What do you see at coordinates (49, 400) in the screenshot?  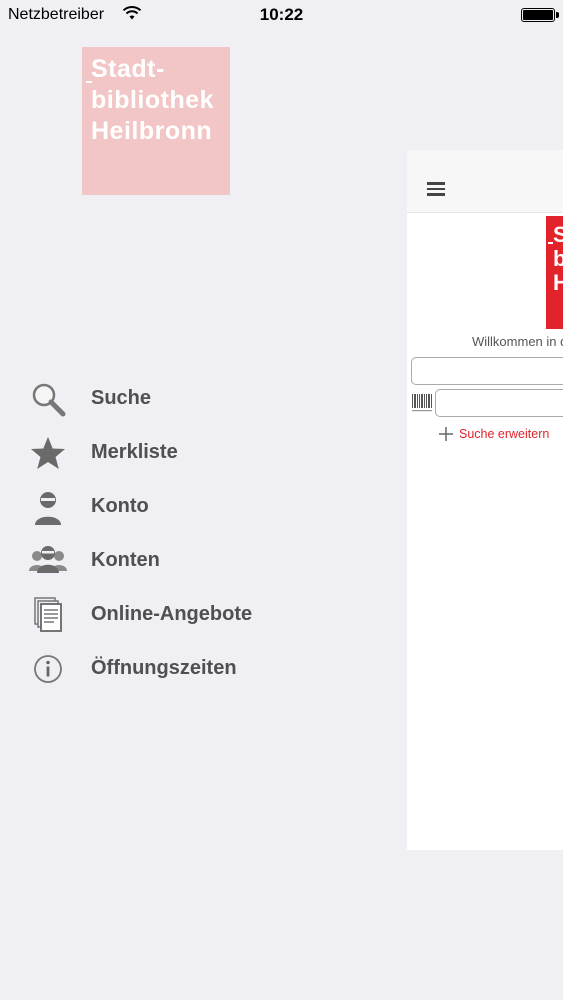 I see `search-icon` at bounding box center [49, 400].